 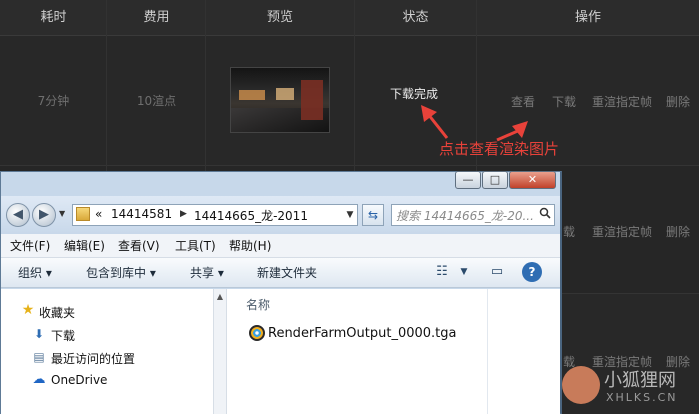 What do you see at coordinates (499, 149) in the screenshot?
I see `annotation-text: 点击查看渲染图片` at bounding box center [499, 149].